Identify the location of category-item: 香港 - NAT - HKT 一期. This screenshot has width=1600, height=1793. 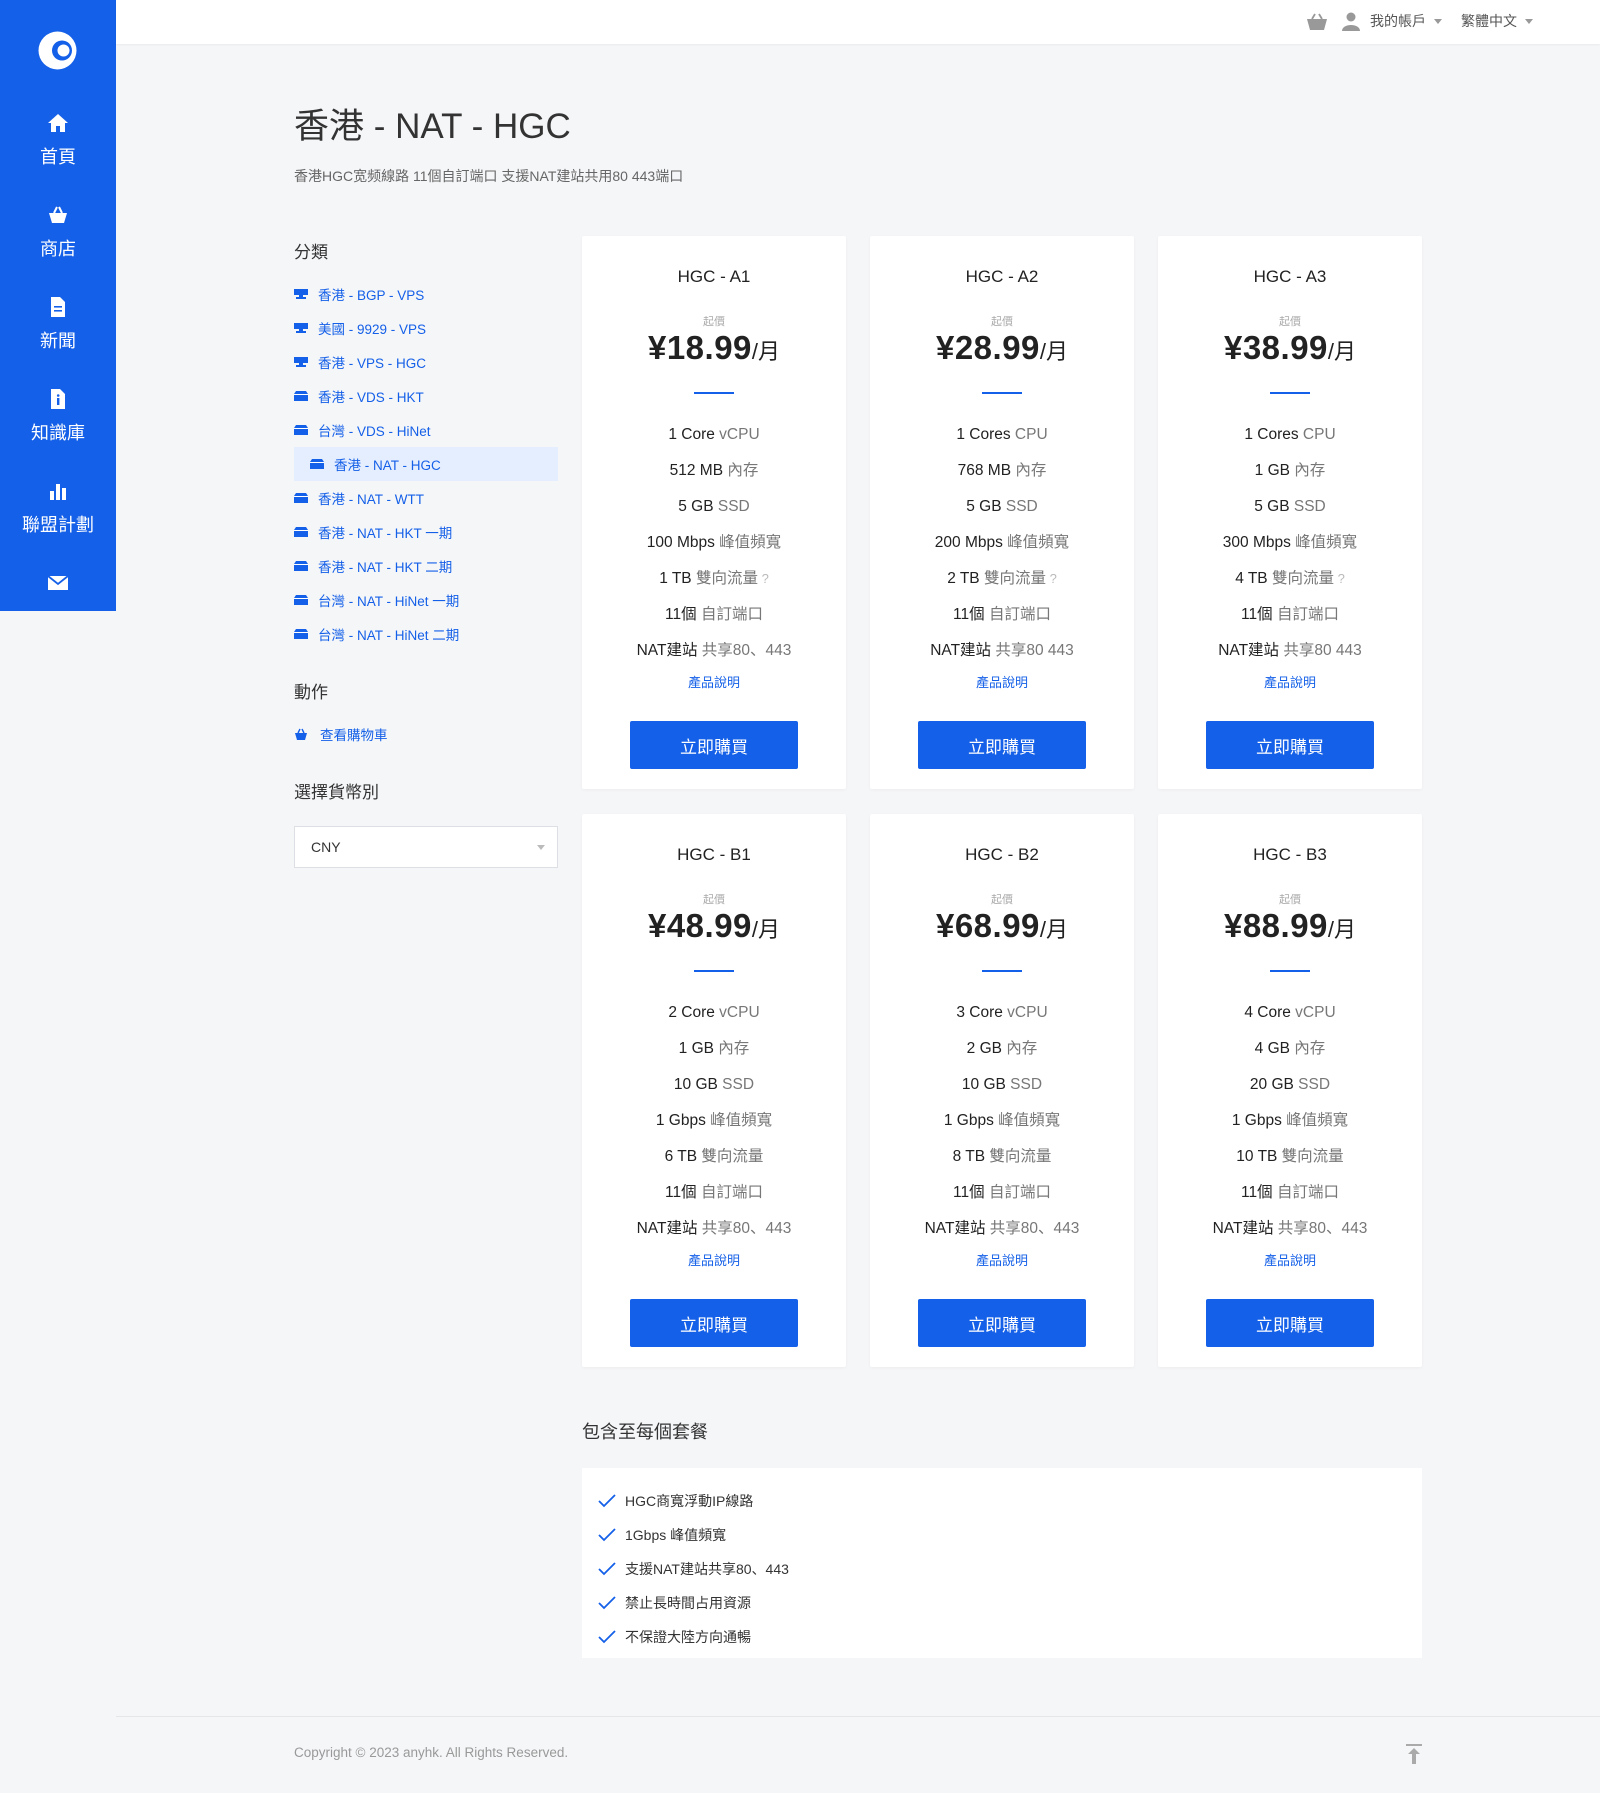
(426, 532).